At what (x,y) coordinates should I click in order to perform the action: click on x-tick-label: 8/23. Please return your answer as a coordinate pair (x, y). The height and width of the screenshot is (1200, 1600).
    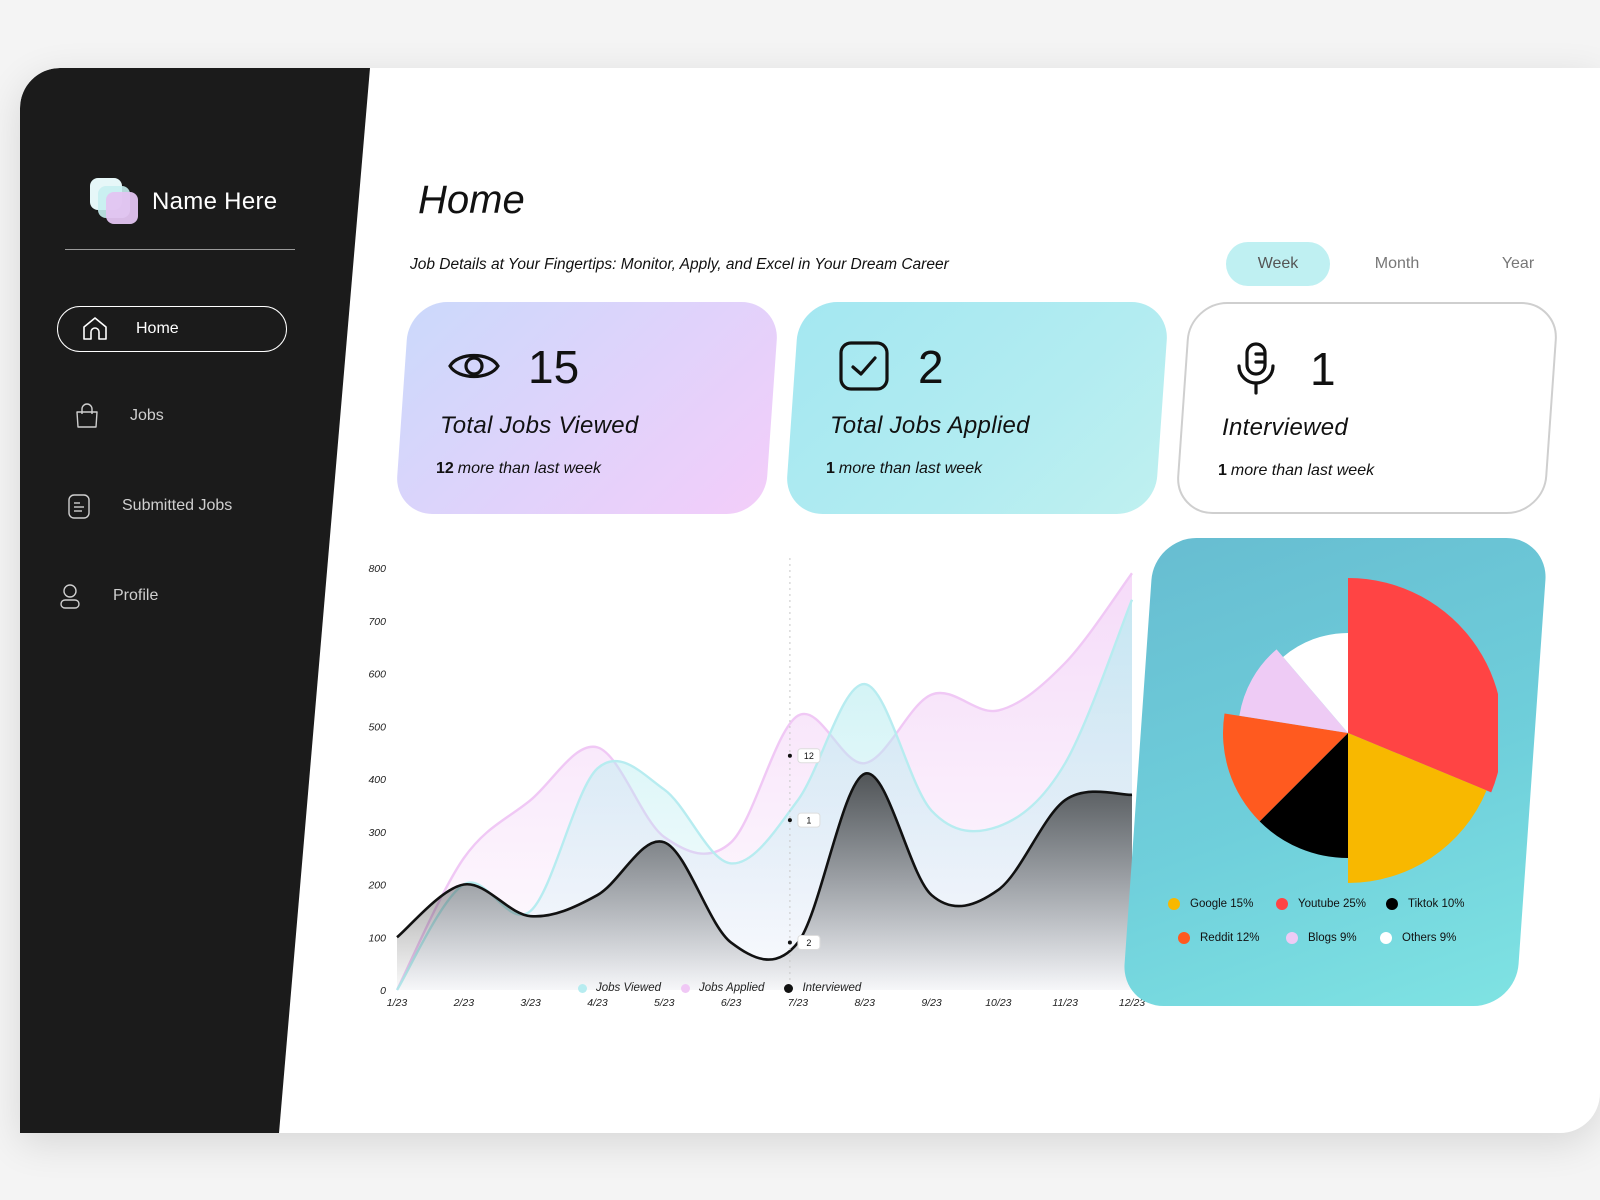
    Looking at the image, I should click on (865, 1002).